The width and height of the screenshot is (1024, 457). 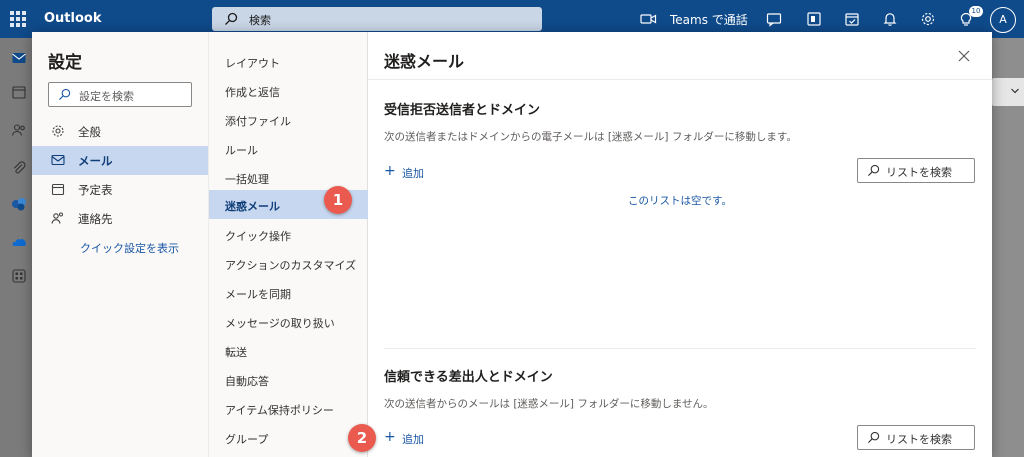 I want to click on app-launcher-icon, so click(x=18, y=19).